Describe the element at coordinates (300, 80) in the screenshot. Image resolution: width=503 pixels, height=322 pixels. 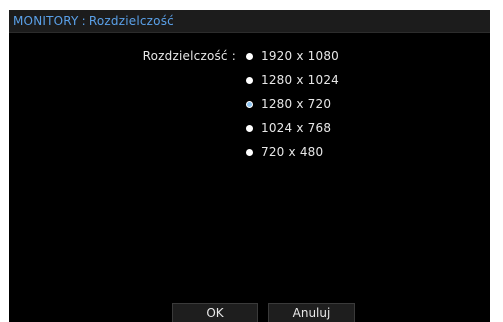
I see `option-label: 1280 x 1024` at that location.